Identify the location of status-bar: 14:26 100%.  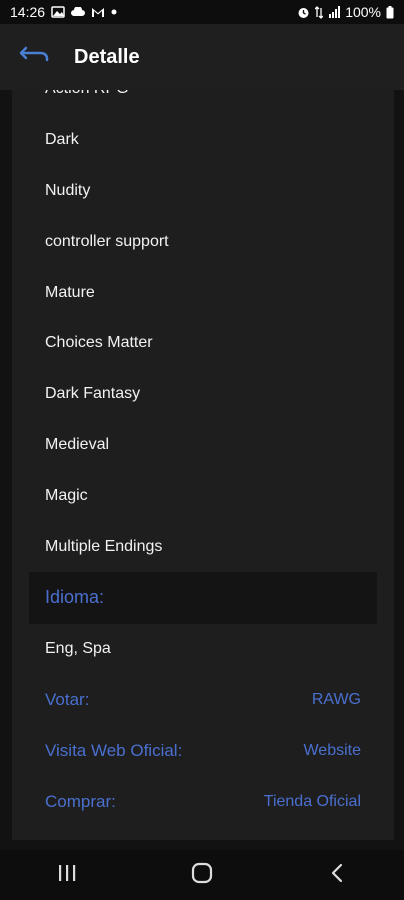
(202, 12).